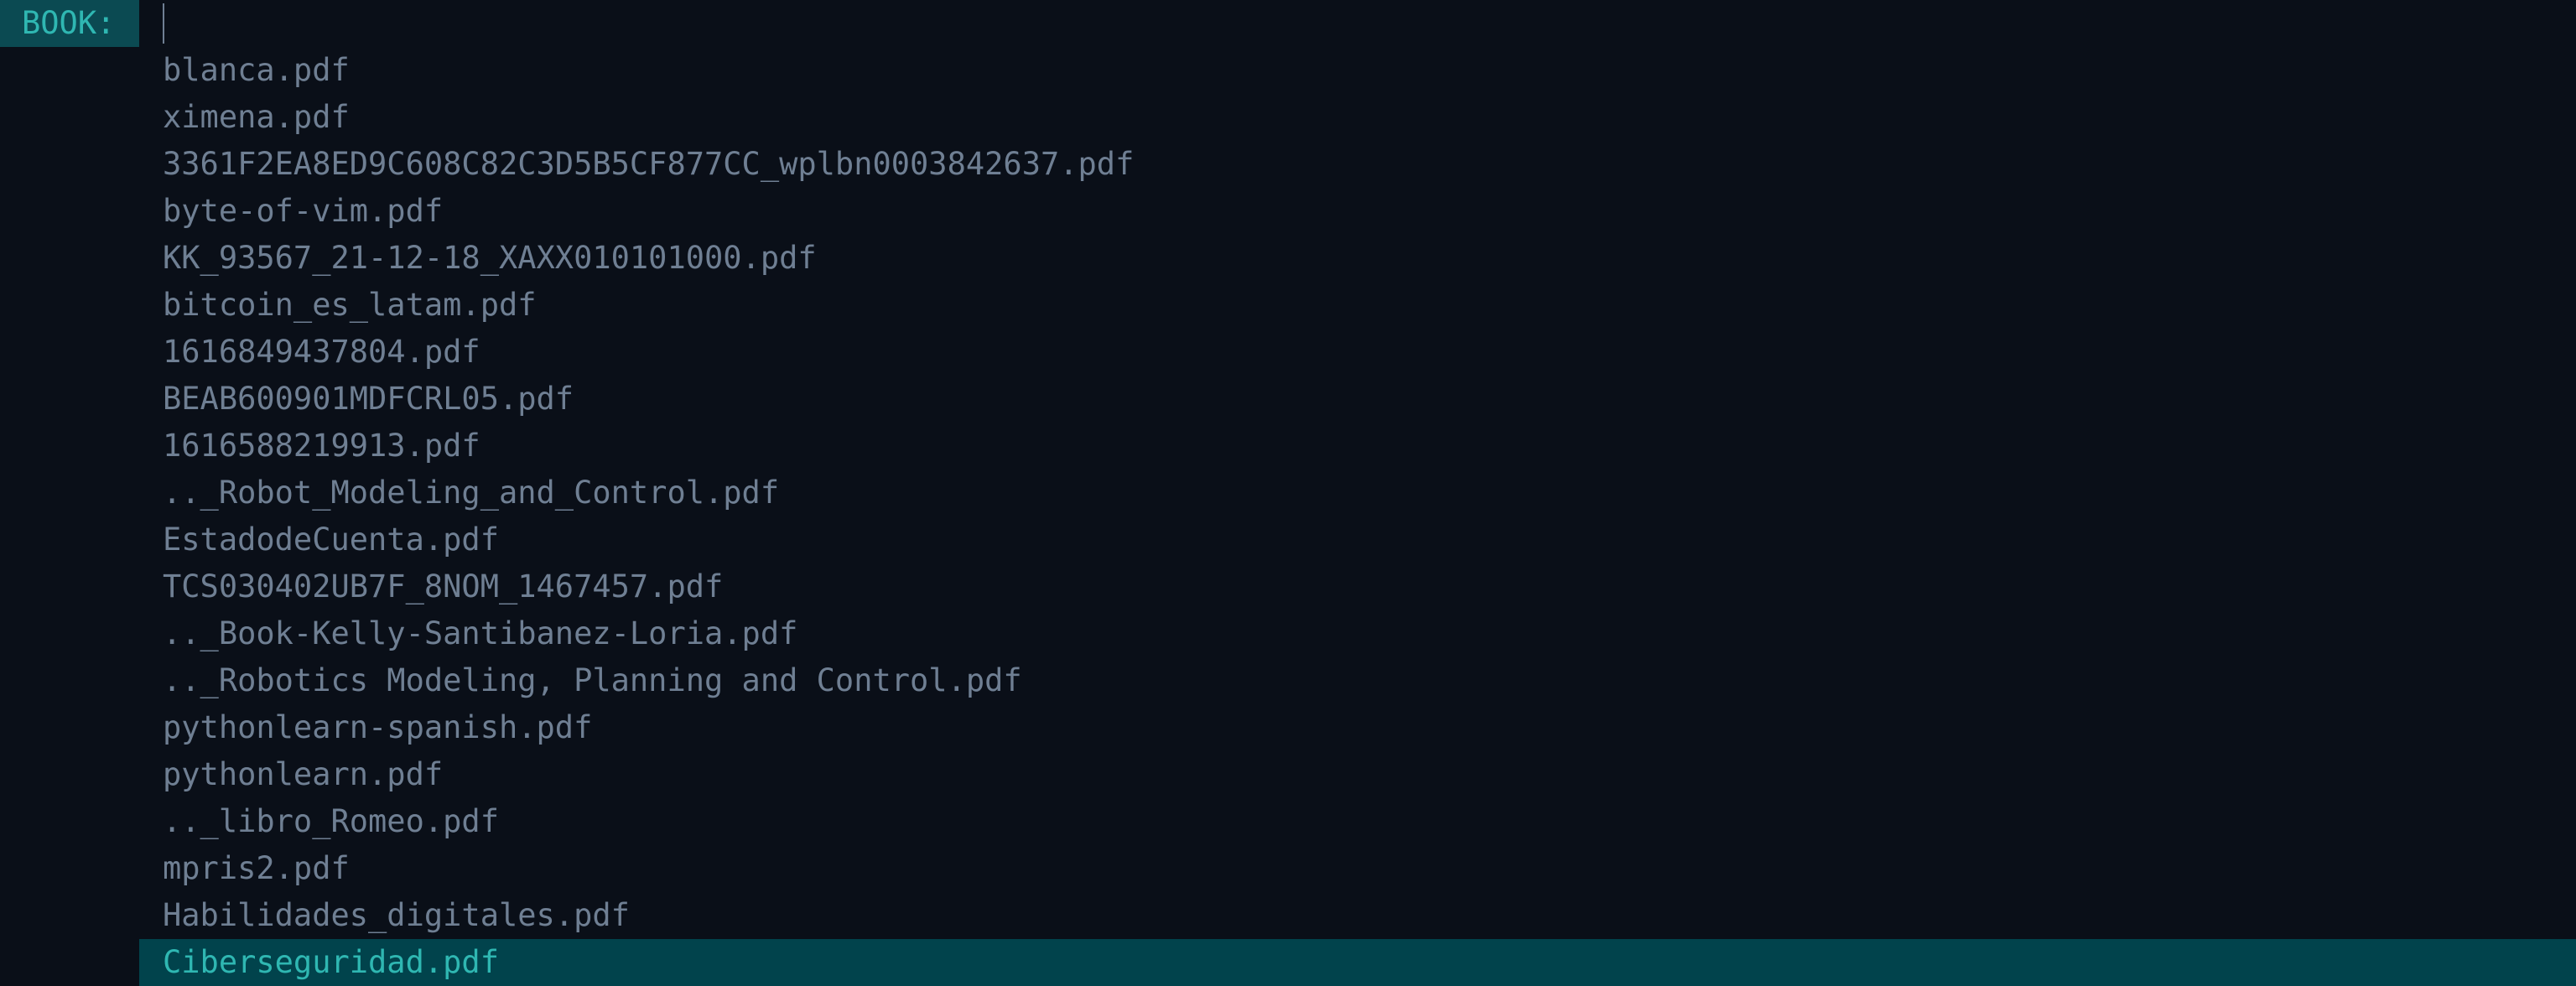 This screenshot has width=2576, height=986. Describe the element at coordinates (1357, 821) in the screenshot. I see `list-item: .._libro_Romeo.pdf` at that location.